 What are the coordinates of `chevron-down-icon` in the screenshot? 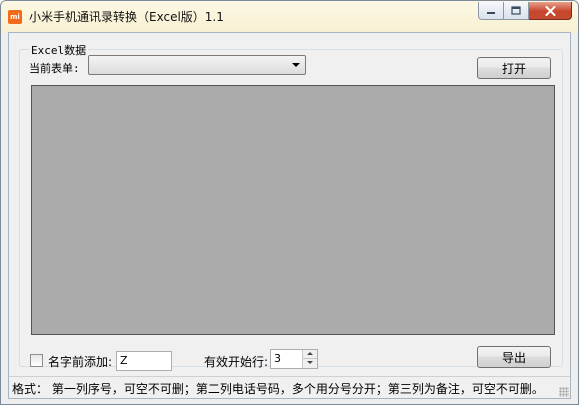 It's located at (296, 65).